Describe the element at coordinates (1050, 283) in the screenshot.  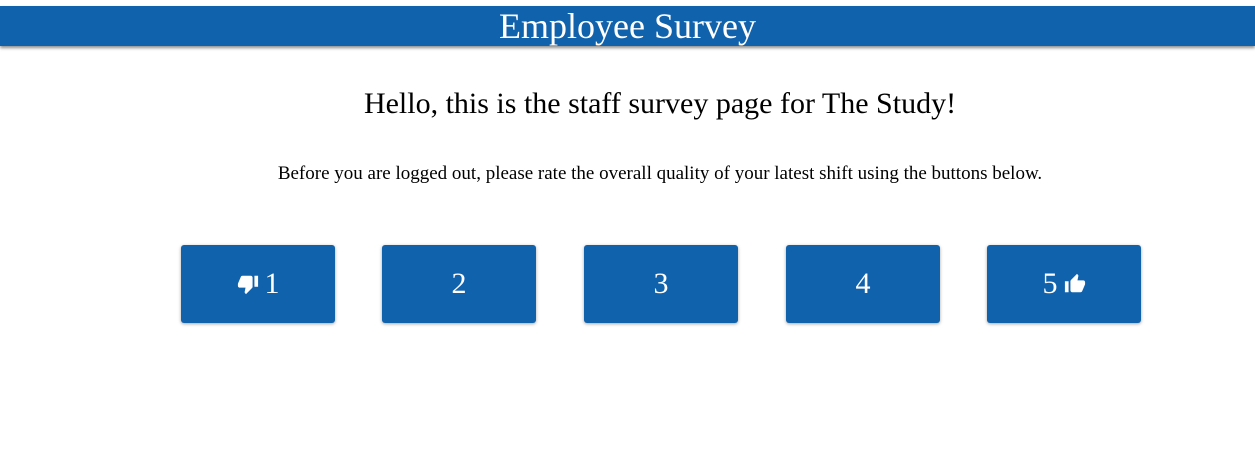
I see `rating-button-label: 5` at that location.